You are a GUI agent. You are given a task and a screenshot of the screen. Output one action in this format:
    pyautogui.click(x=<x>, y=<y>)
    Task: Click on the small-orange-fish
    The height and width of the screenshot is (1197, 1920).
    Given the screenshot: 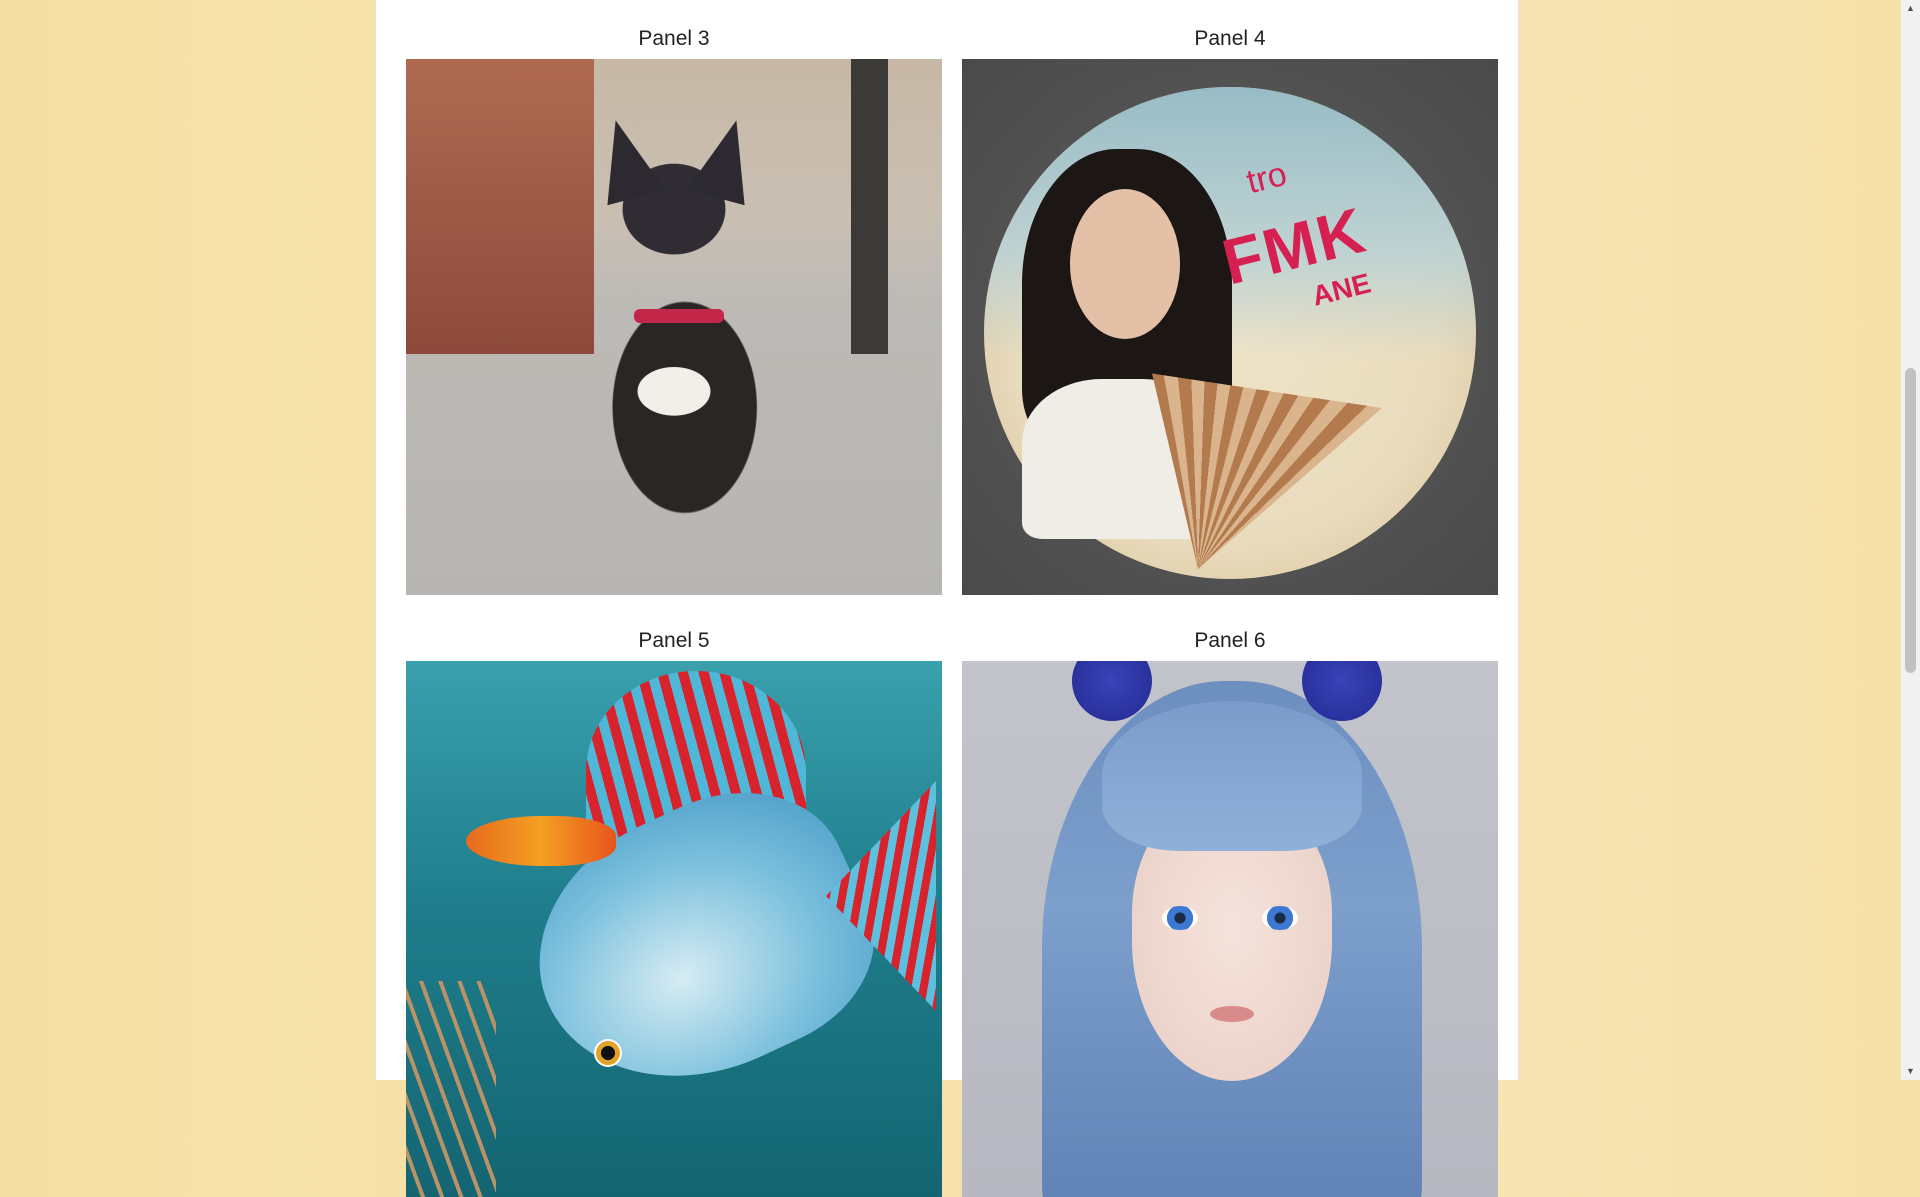 What is the action you would take?
    pyautogui.click(x=541, y=841)
    